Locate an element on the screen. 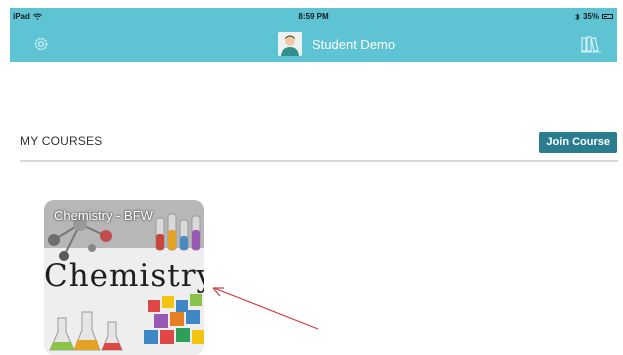 The image size is (623, 355). settings-button is located at coordinates (41, 44).